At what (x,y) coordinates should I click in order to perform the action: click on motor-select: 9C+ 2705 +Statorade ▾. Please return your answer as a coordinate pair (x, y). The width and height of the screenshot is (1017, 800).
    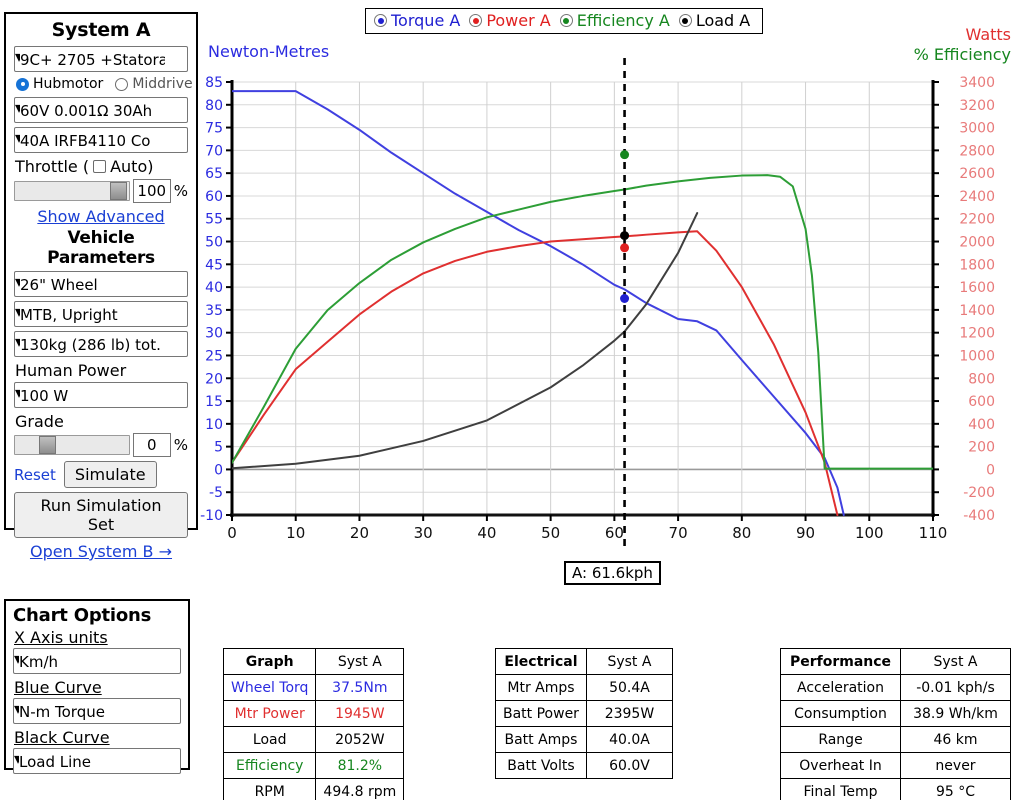
    Looking at the image, I should click on (101, 59).